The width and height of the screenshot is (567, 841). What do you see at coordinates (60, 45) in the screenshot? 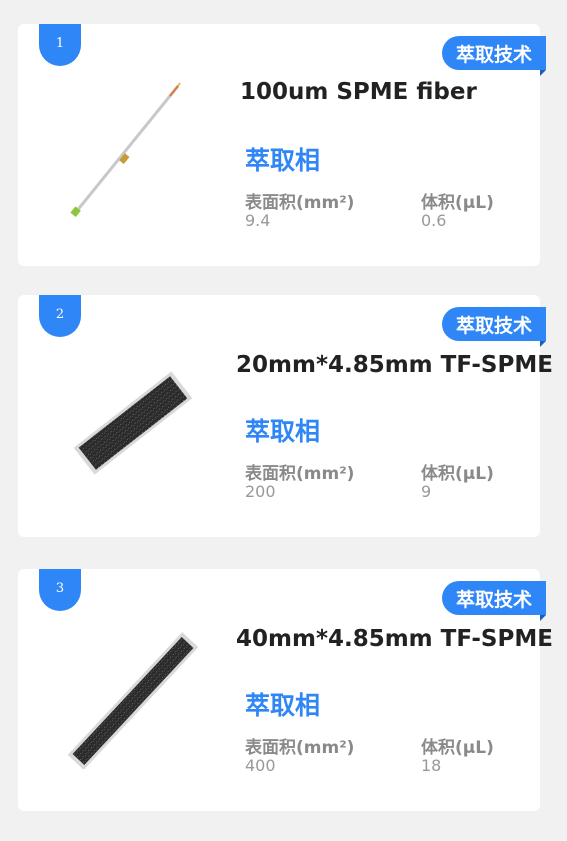
I see `card-number-badge: 1` at bounding box center [60, 45].